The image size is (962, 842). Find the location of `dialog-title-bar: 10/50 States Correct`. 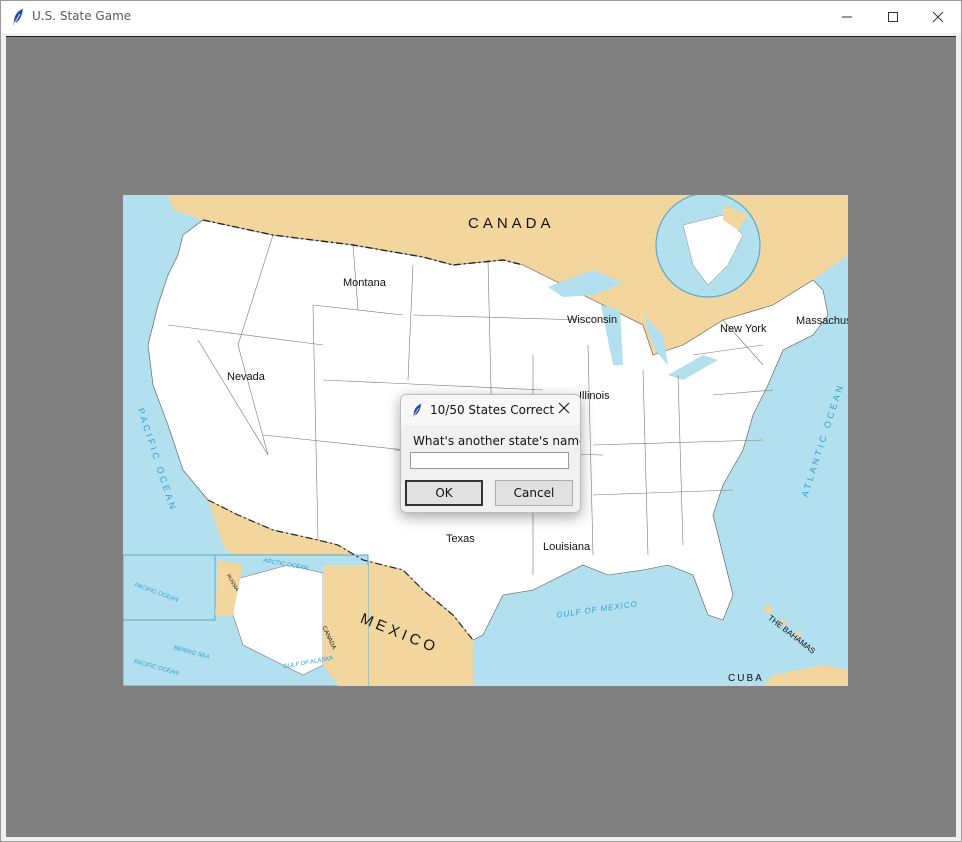

dialog-title-bar: 10/50 States Correct is located at coordinates (490, 410).